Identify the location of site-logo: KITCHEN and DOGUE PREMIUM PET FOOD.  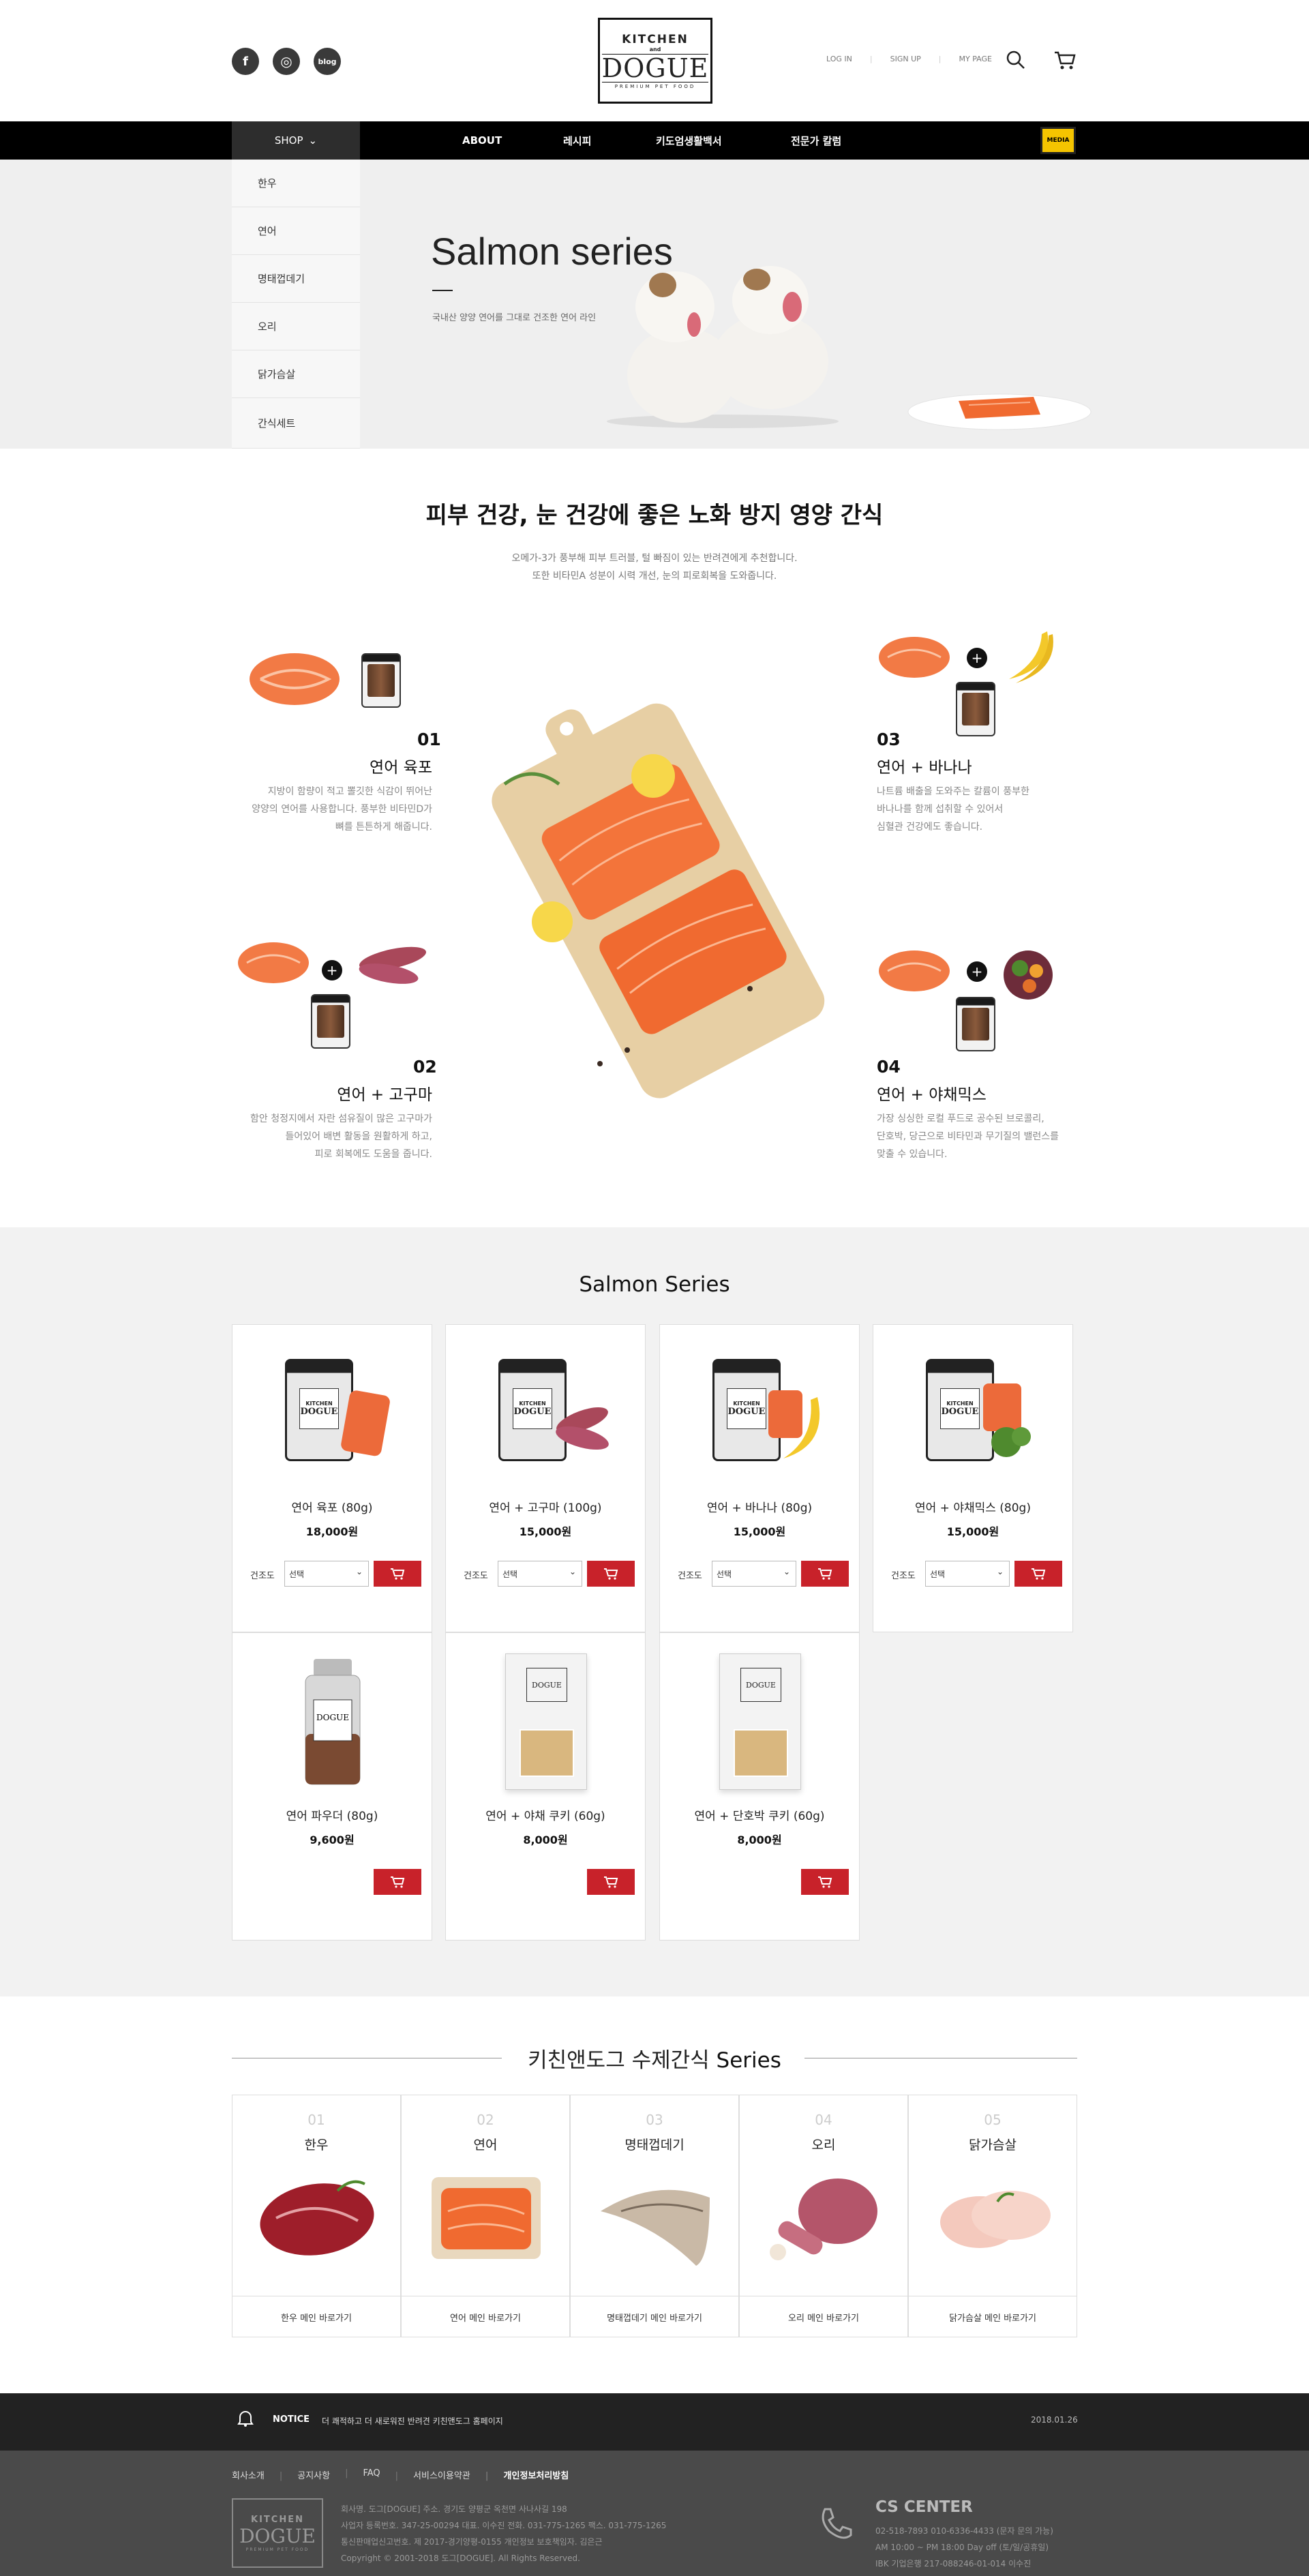
(655, 61).